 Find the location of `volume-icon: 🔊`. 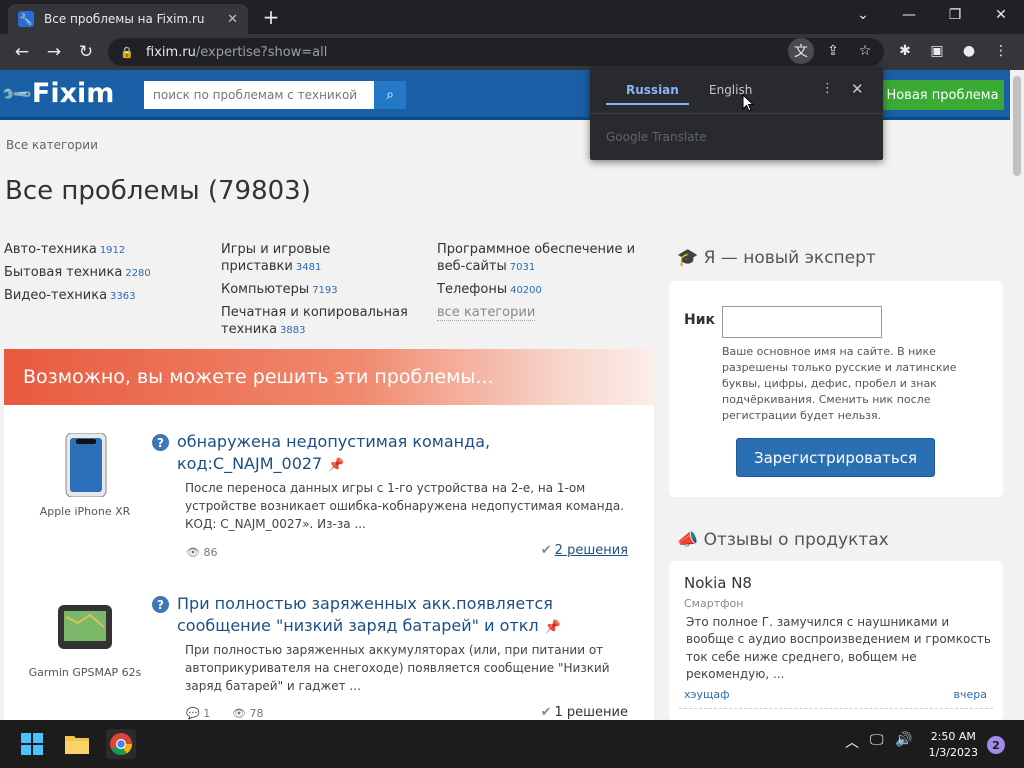

volume-icon: 🔊 is located at coordinates (903, 740).